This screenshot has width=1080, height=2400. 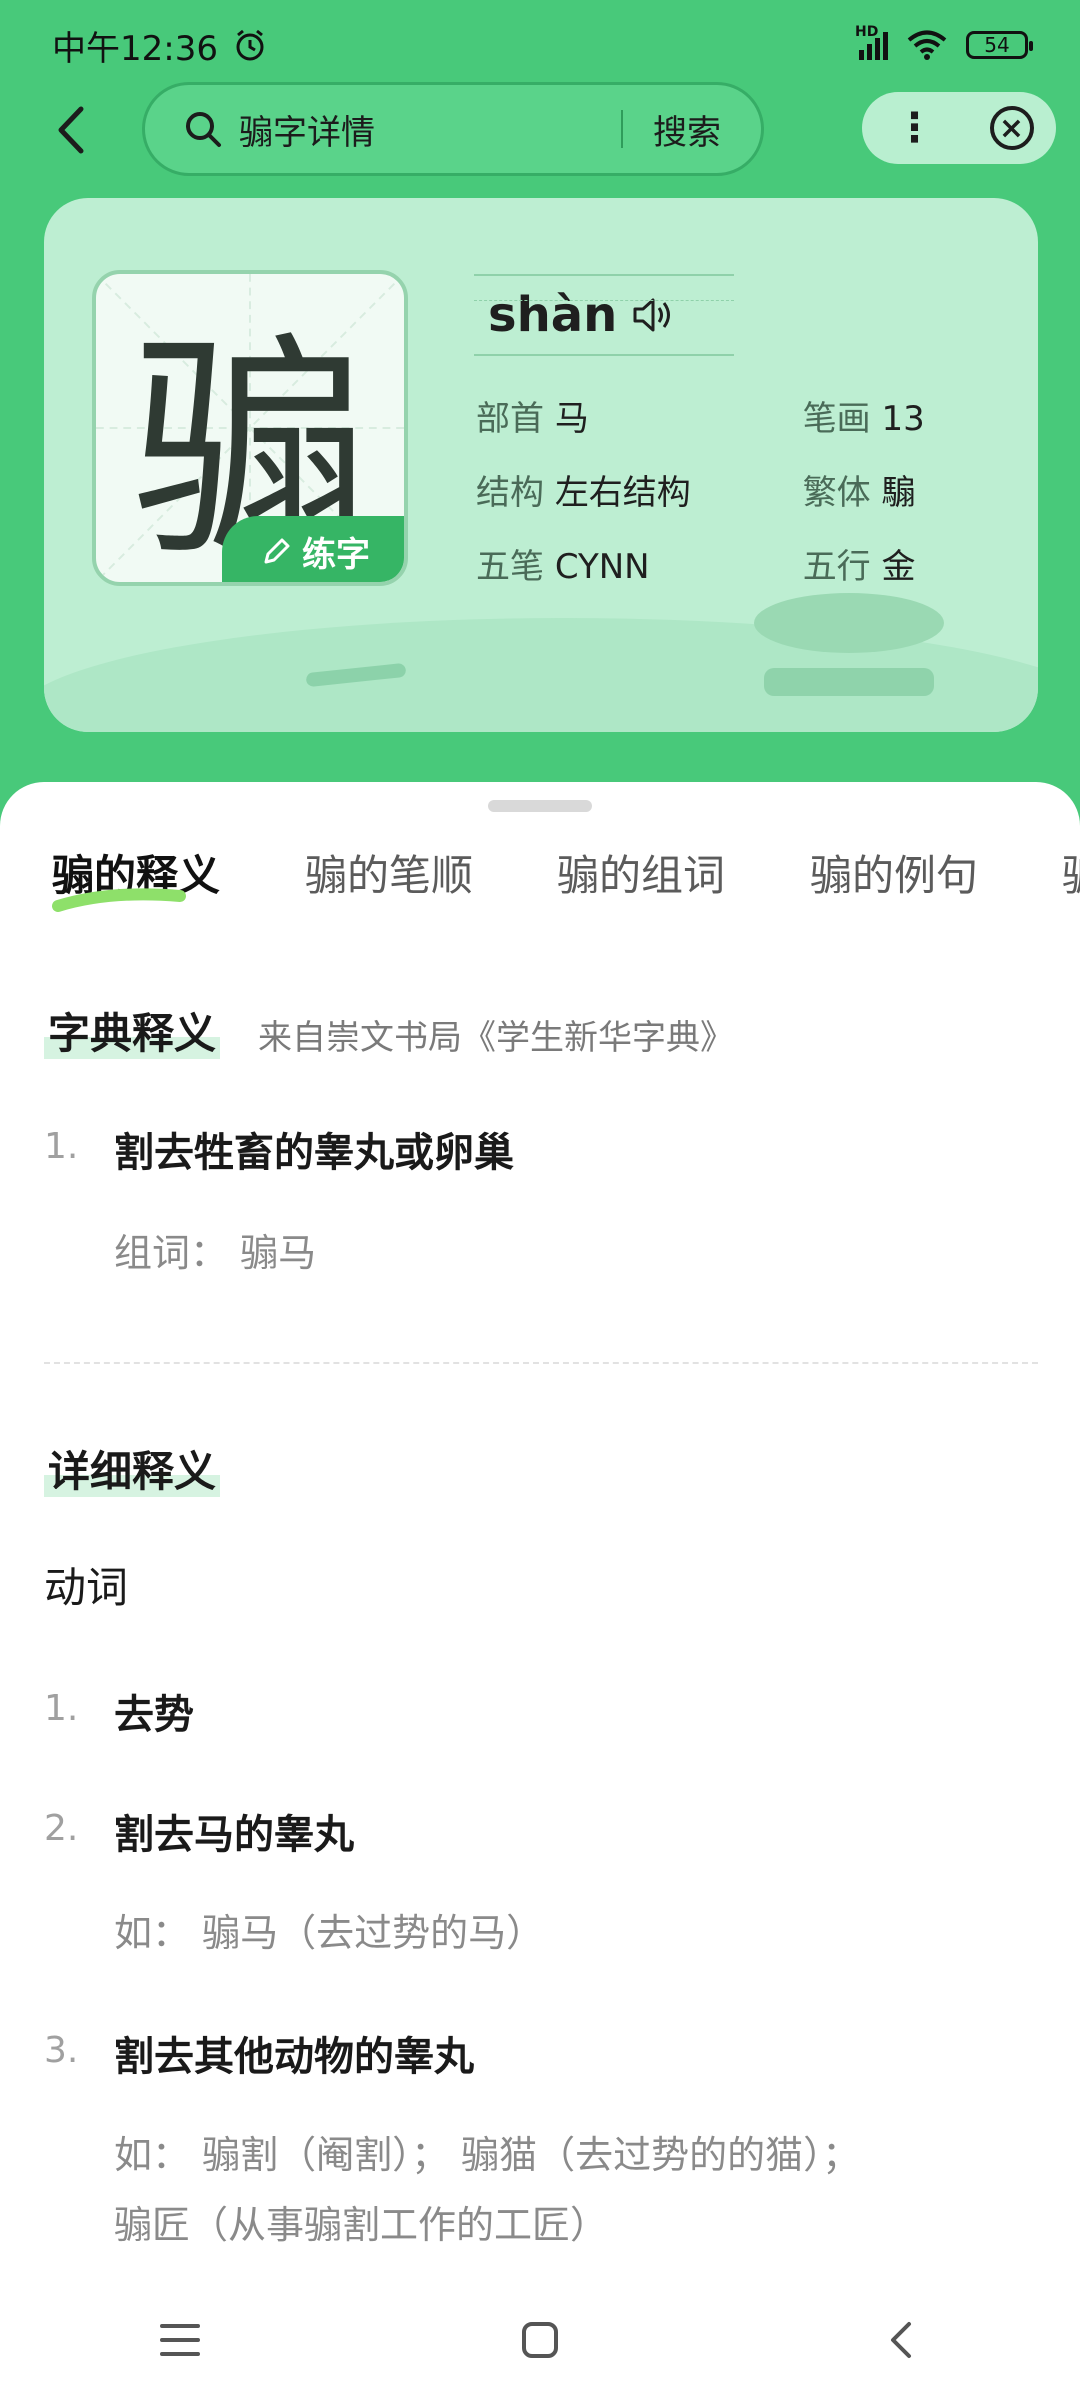 What do you see at coordinates (871, 42) in the screenshot?
I see `signal-icon: HD` at bounding box center [871, 42].